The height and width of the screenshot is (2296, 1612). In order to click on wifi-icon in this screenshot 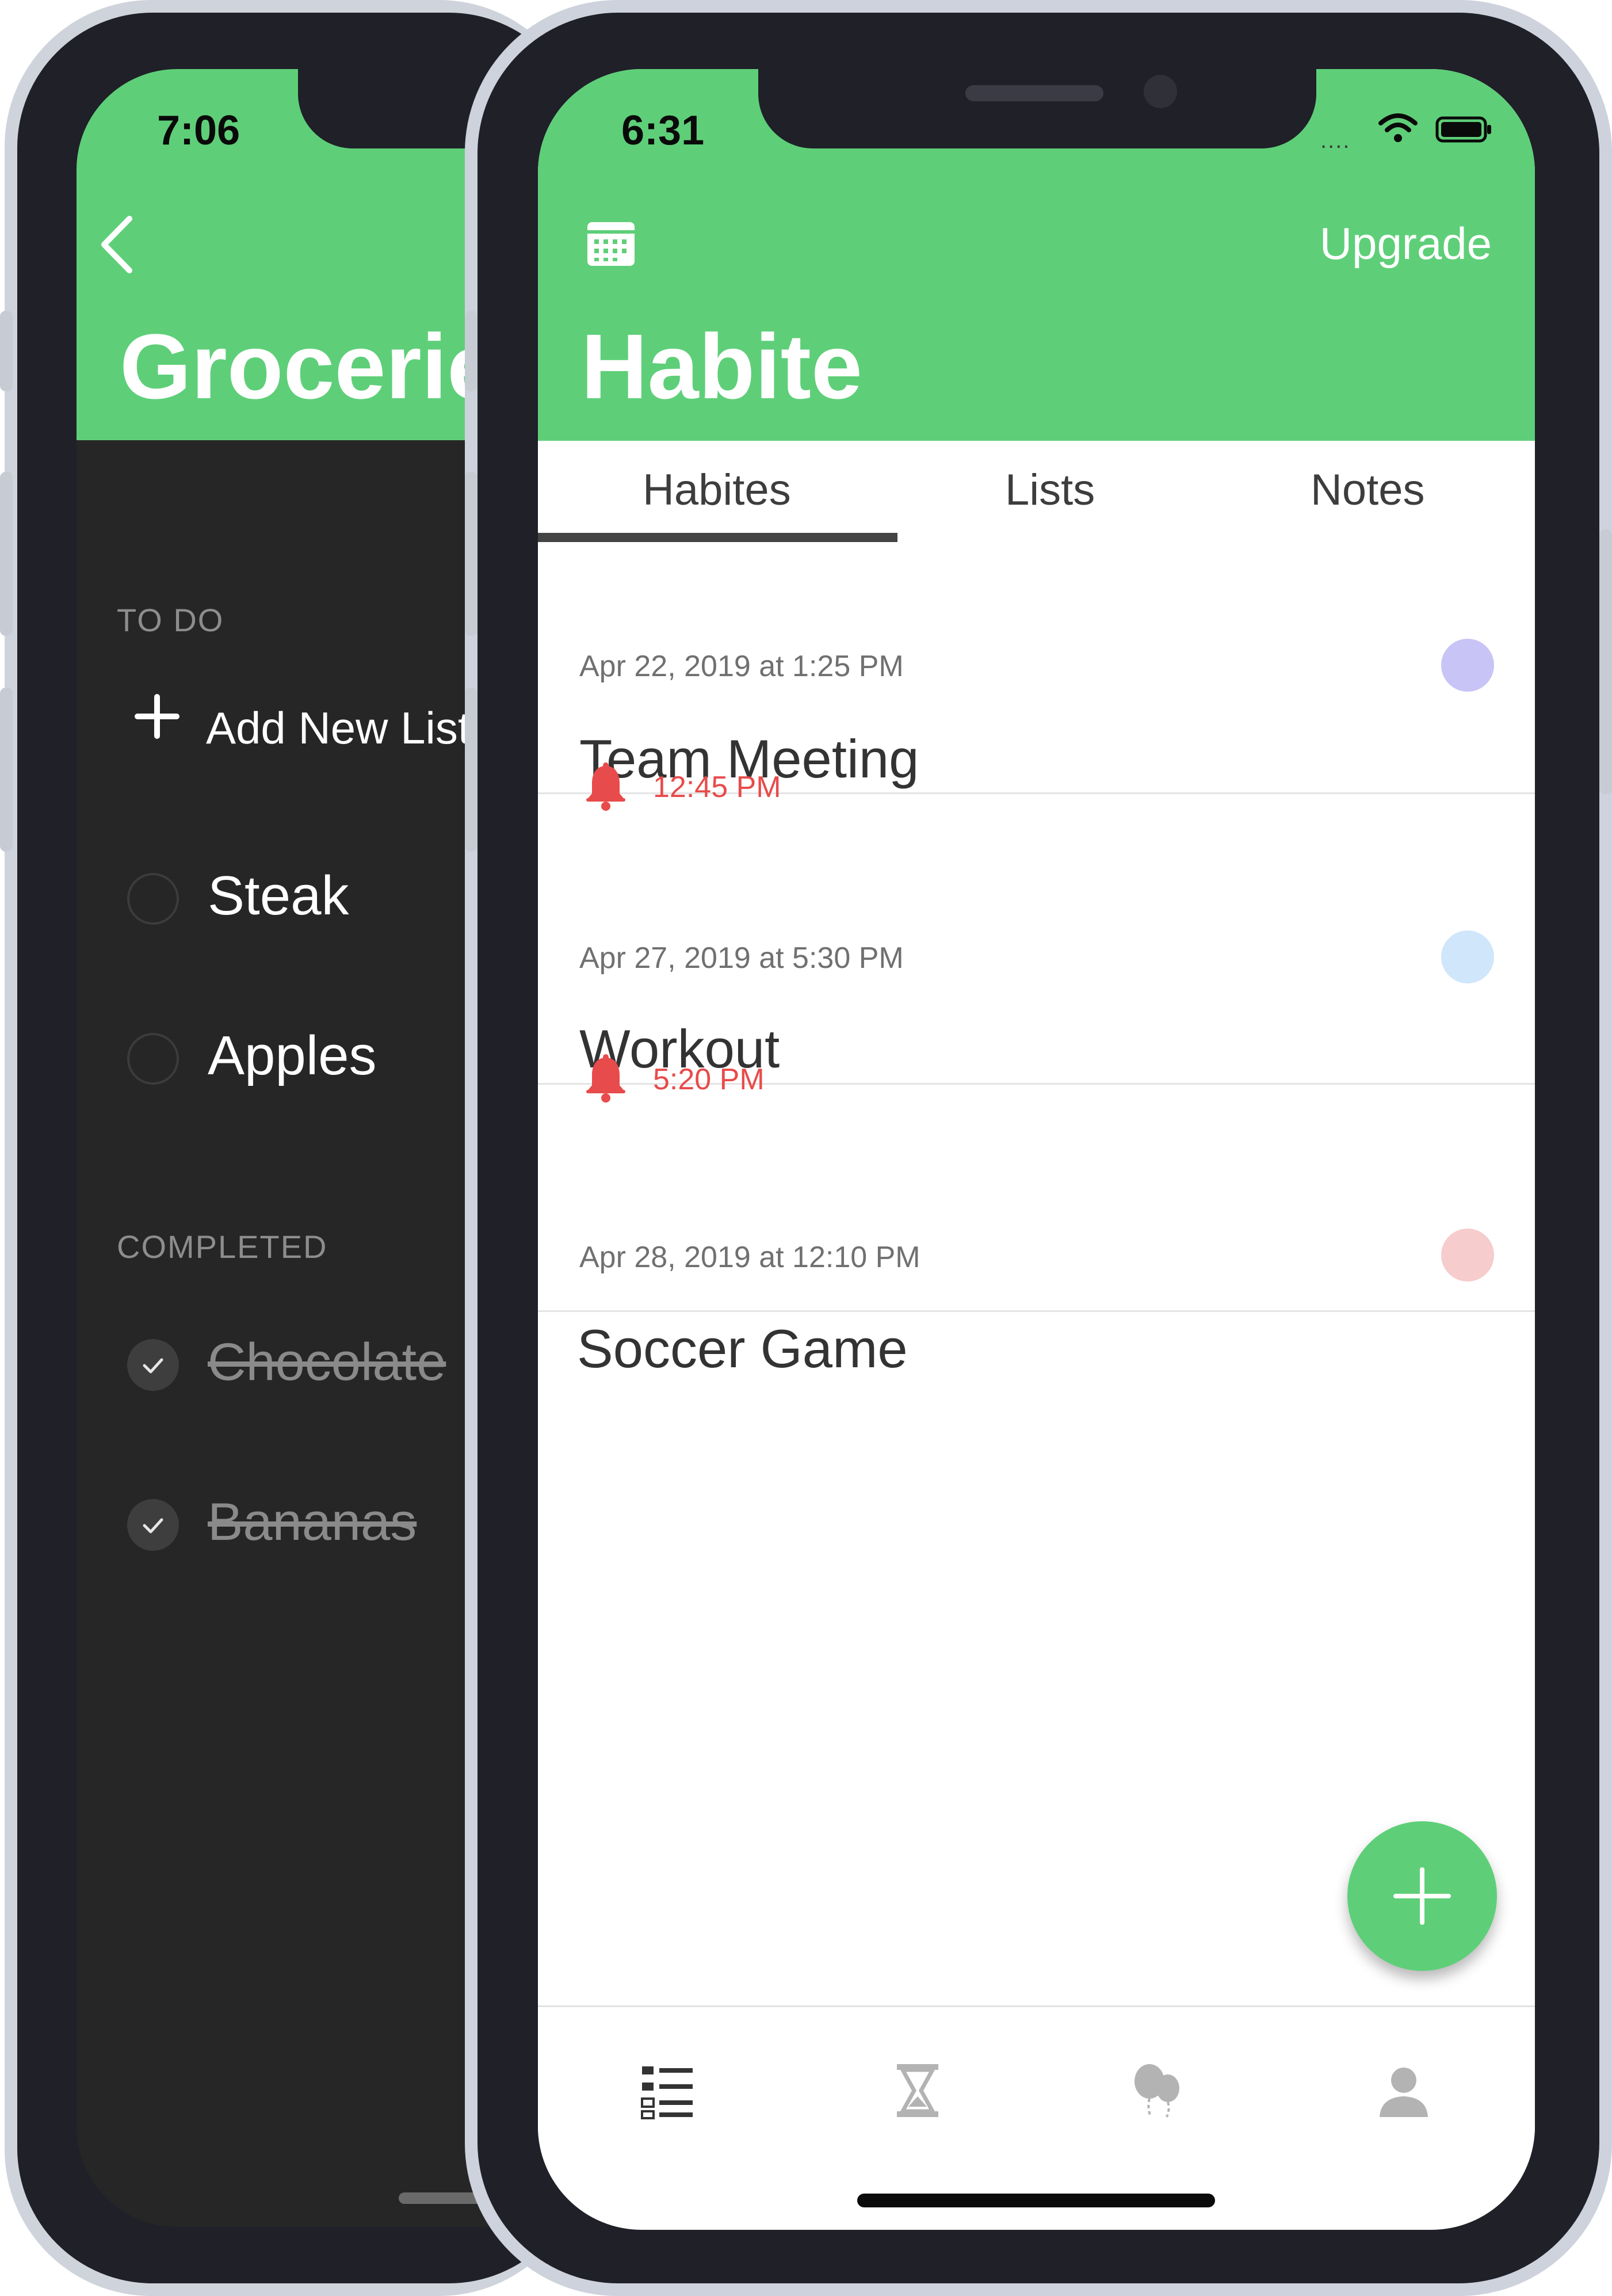, I will do `click(1398, 127)`.